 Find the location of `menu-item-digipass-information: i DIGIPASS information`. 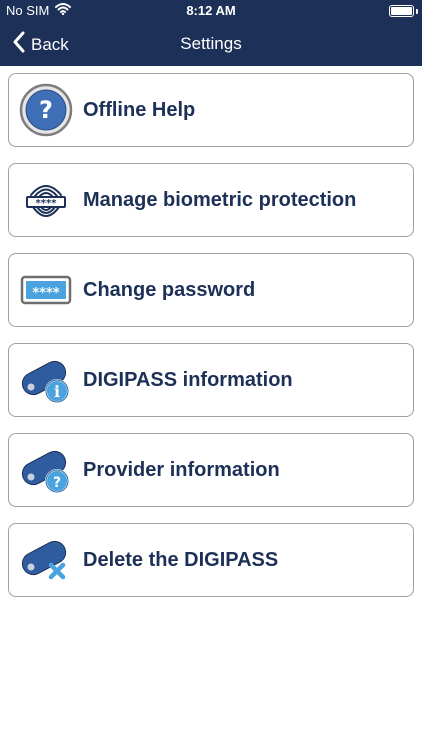

menu-item-digipass-information: i DIGIPASS information is located at coordinates (211, 380).